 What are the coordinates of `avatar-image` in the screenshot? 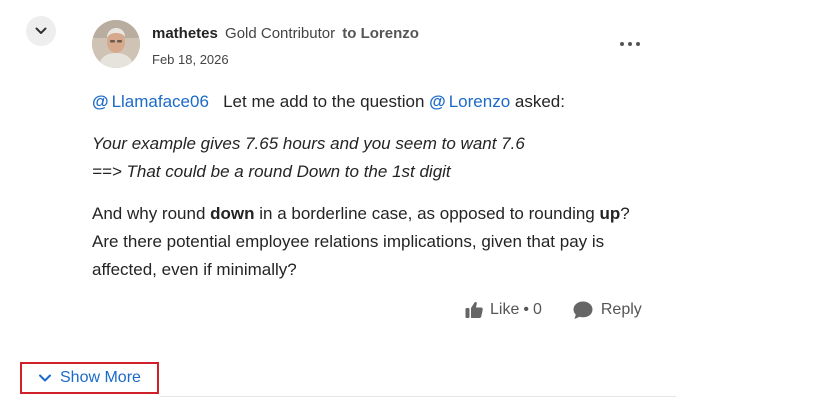 It's located at (116, 44).